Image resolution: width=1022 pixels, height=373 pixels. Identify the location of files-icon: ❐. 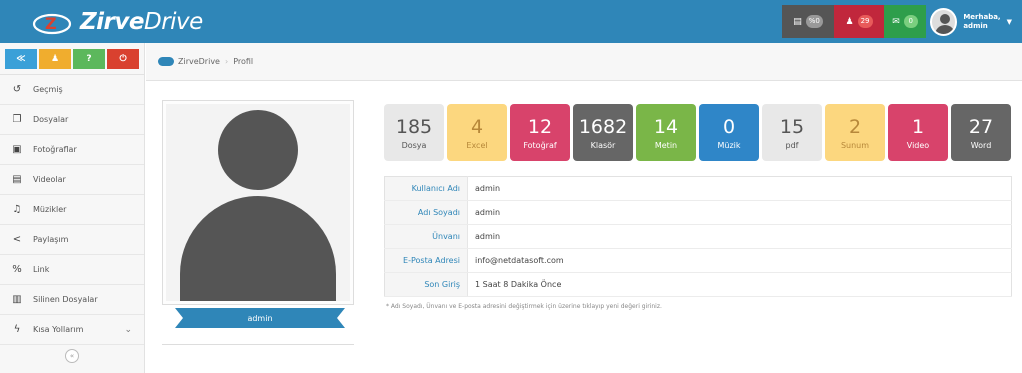
(17, 119).